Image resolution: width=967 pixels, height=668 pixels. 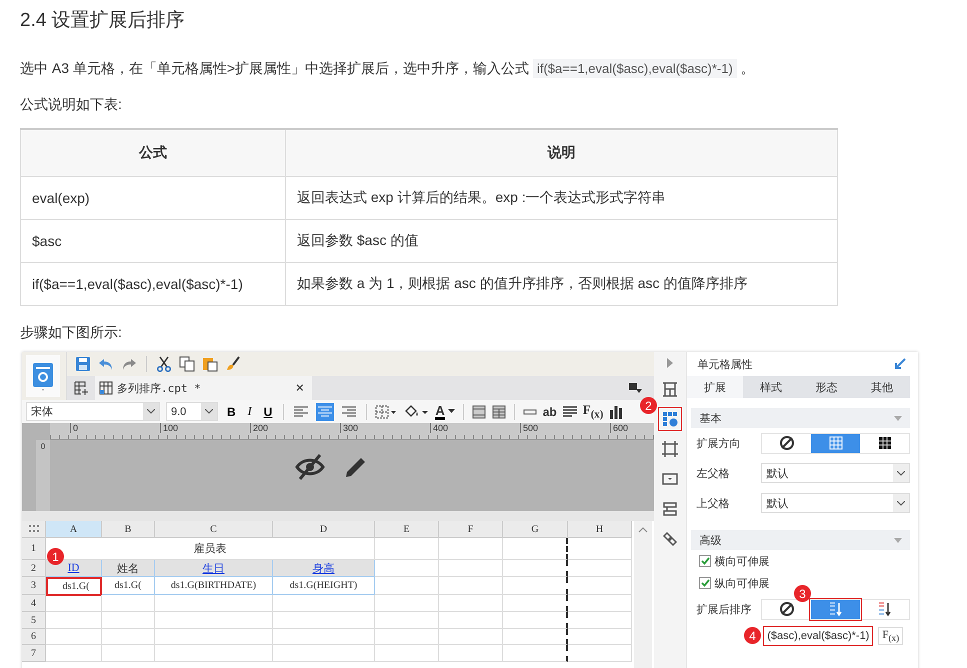 I want to click on column-header: B, so click(x=128, y=529).